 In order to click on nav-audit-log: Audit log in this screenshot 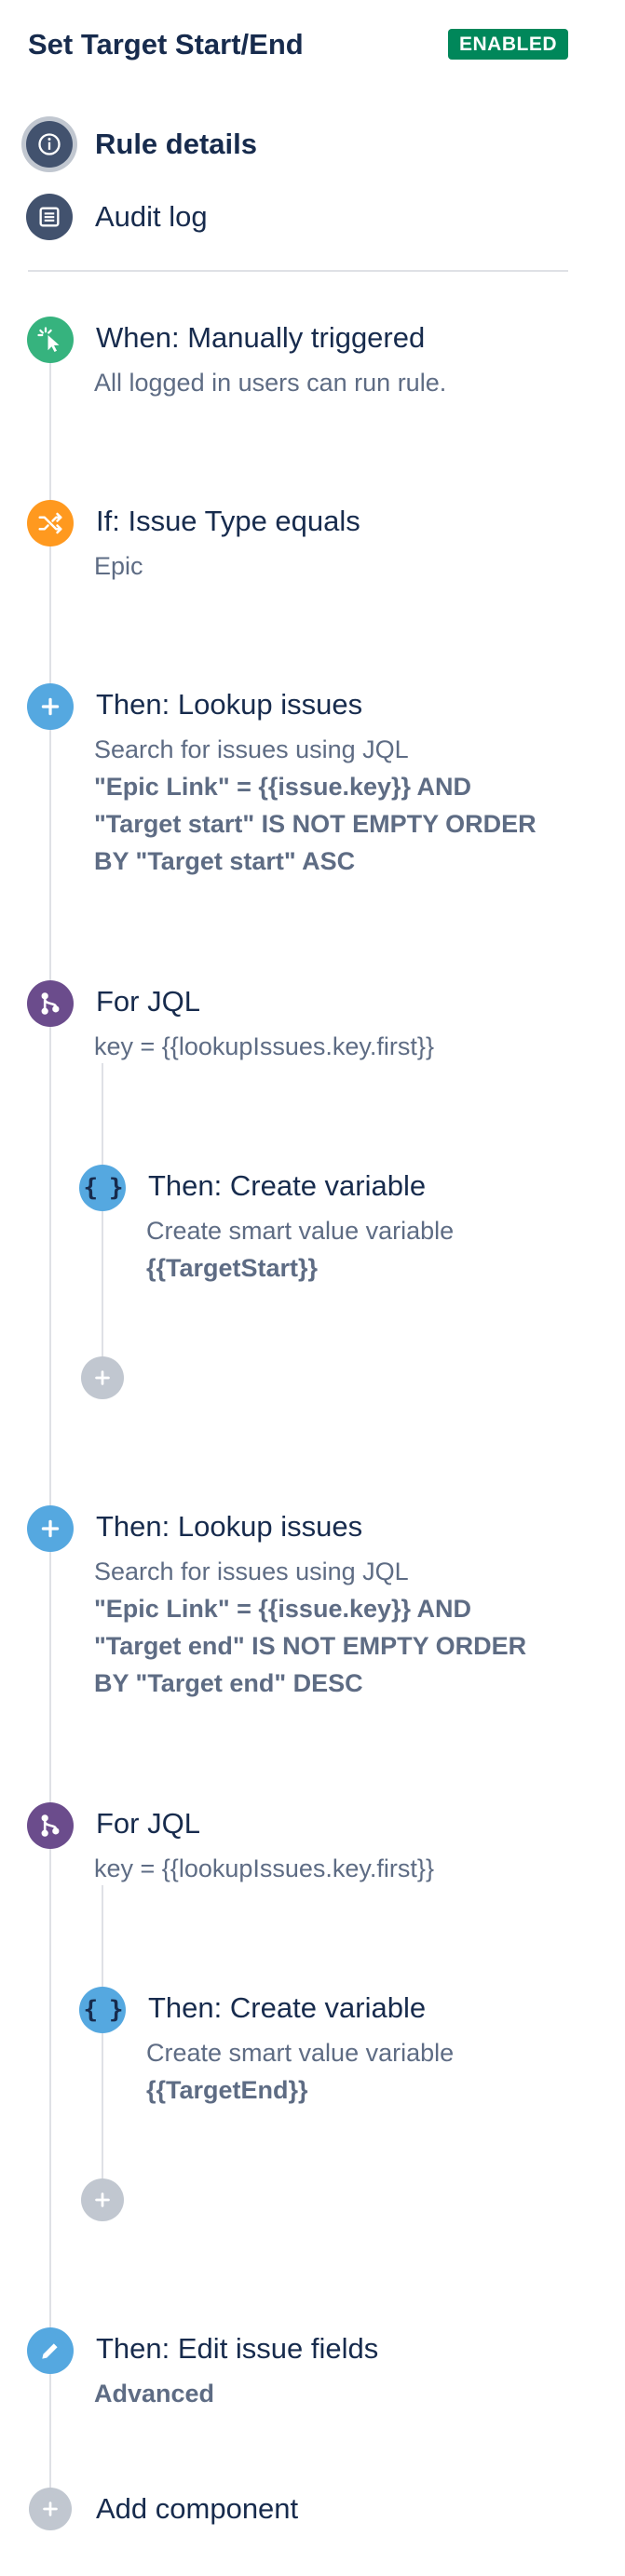, I will do `click(117, 217)`.